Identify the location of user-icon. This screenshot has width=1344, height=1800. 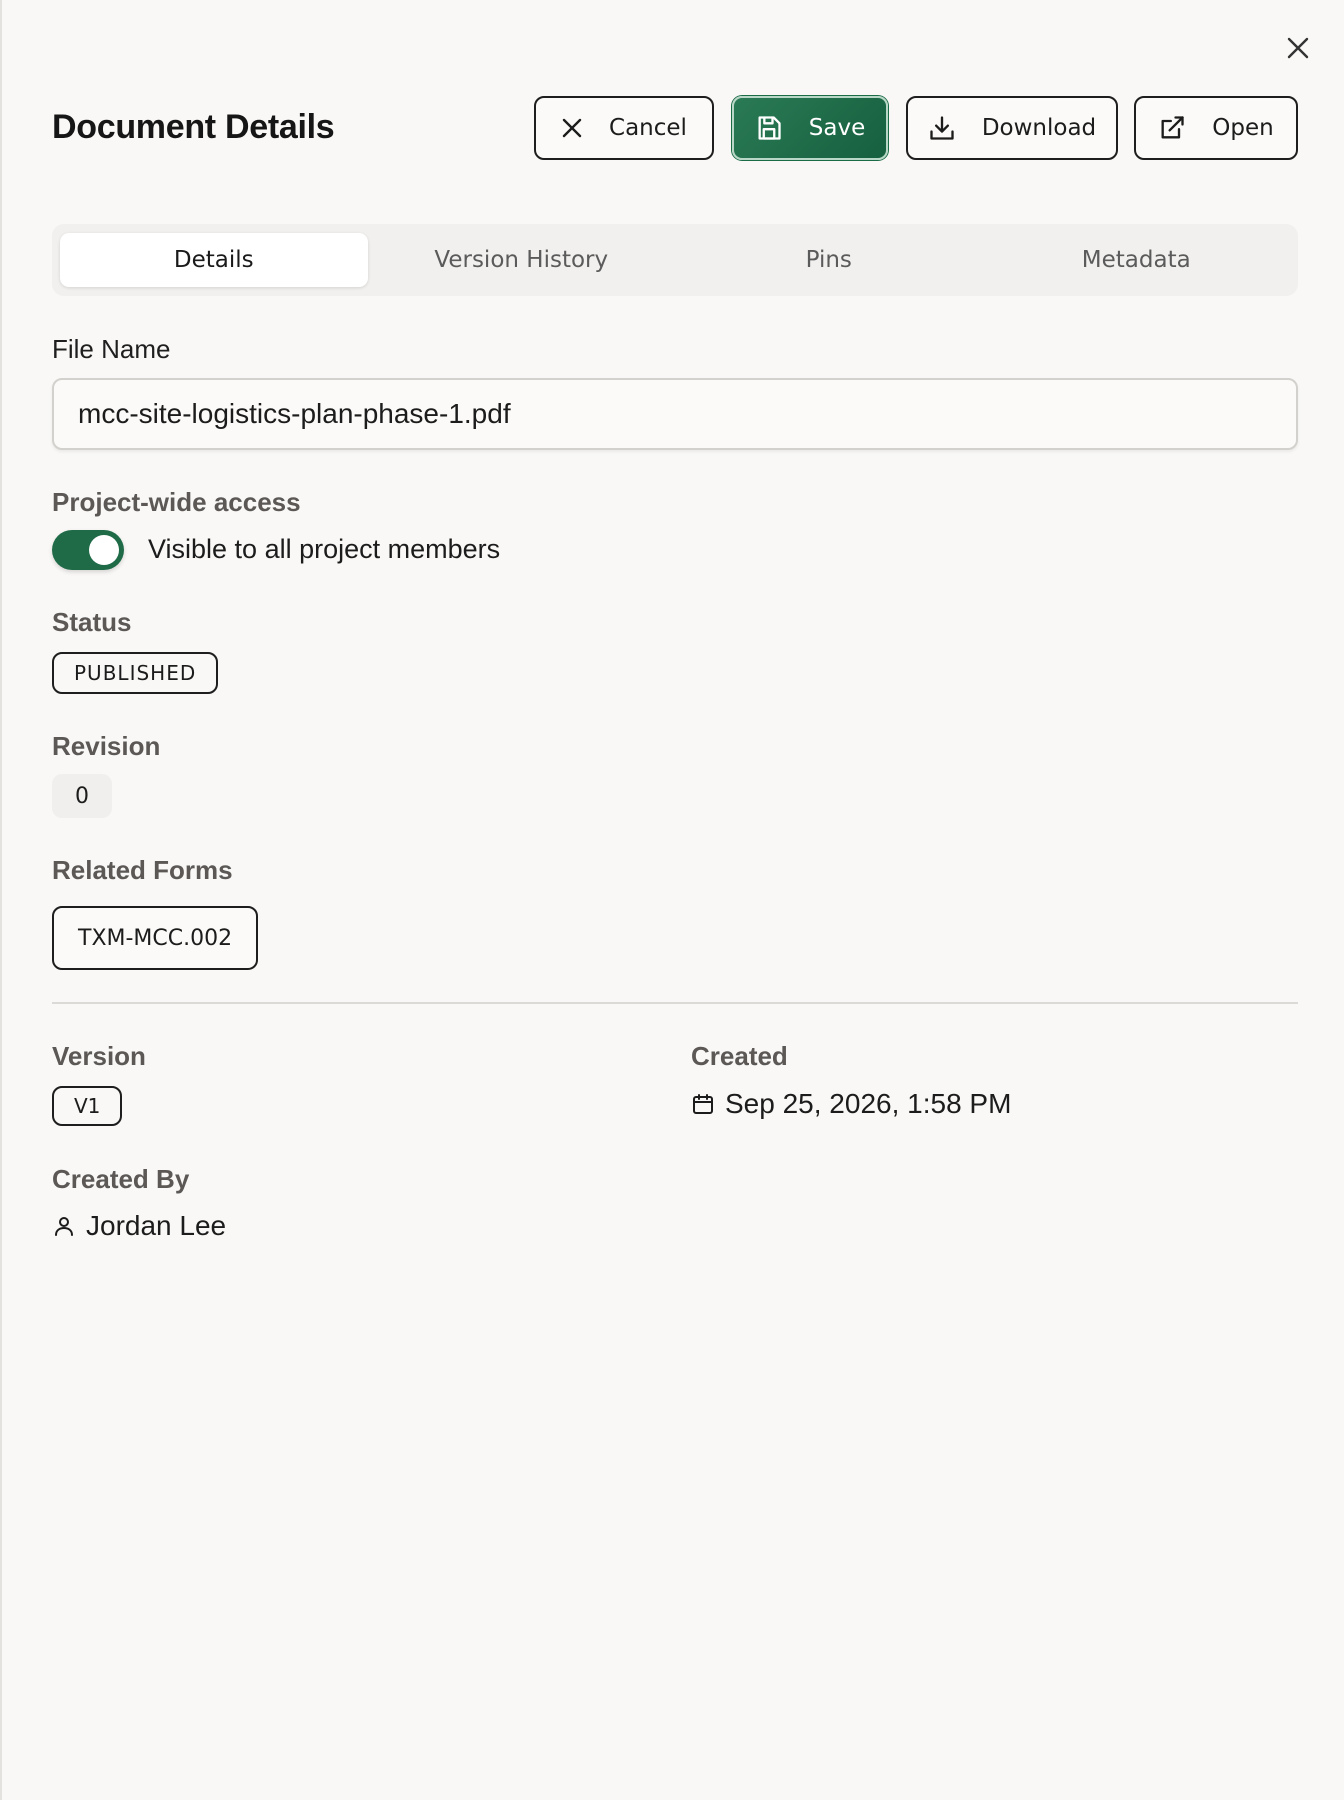
(64, 1226).